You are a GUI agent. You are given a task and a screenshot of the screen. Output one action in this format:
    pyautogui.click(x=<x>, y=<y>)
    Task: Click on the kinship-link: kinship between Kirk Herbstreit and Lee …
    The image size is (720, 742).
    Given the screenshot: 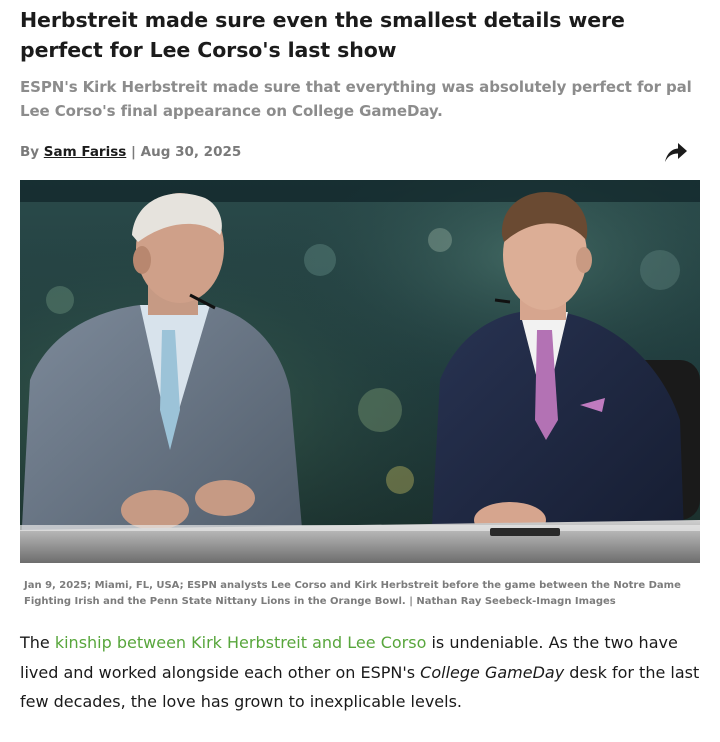 What is the action you would take?
    pyautogui.click(x=241, y=642)
    